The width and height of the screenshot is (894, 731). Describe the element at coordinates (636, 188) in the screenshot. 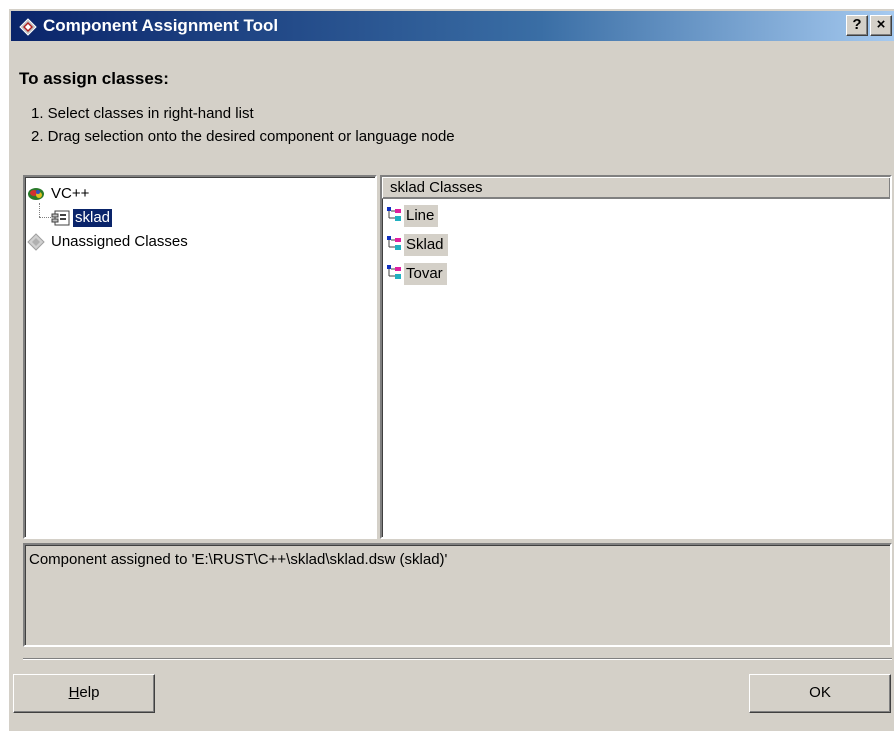

I see `class-list-header: sklad Classes` at that location.